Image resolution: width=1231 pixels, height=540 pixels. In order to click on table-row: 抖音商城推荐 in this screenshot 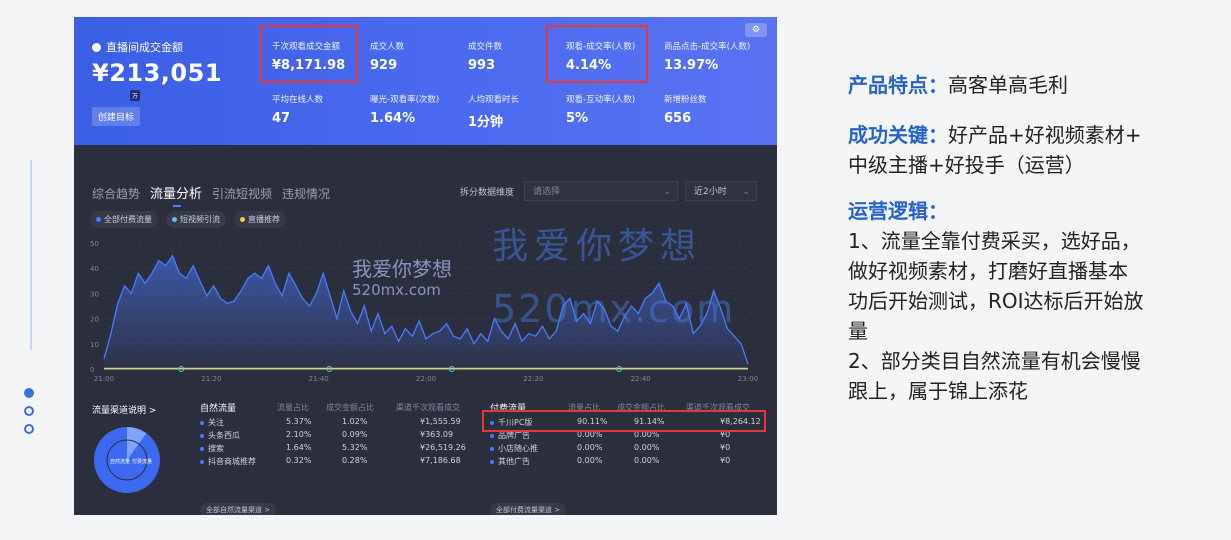, I will do `click(228, 461)`.